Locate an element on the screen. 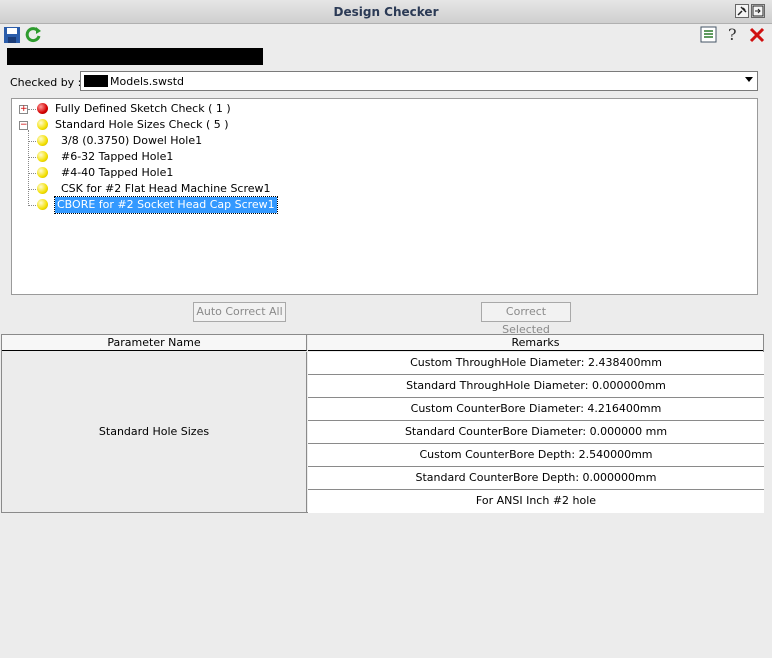  redacted-file-name is located at coordinates (135, 56).